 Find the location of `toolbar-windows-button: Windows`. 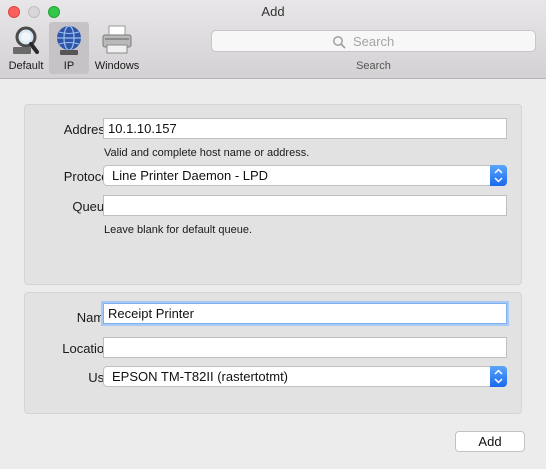

toolbar-windows-button: Windows is located at coordinates (117, 48).